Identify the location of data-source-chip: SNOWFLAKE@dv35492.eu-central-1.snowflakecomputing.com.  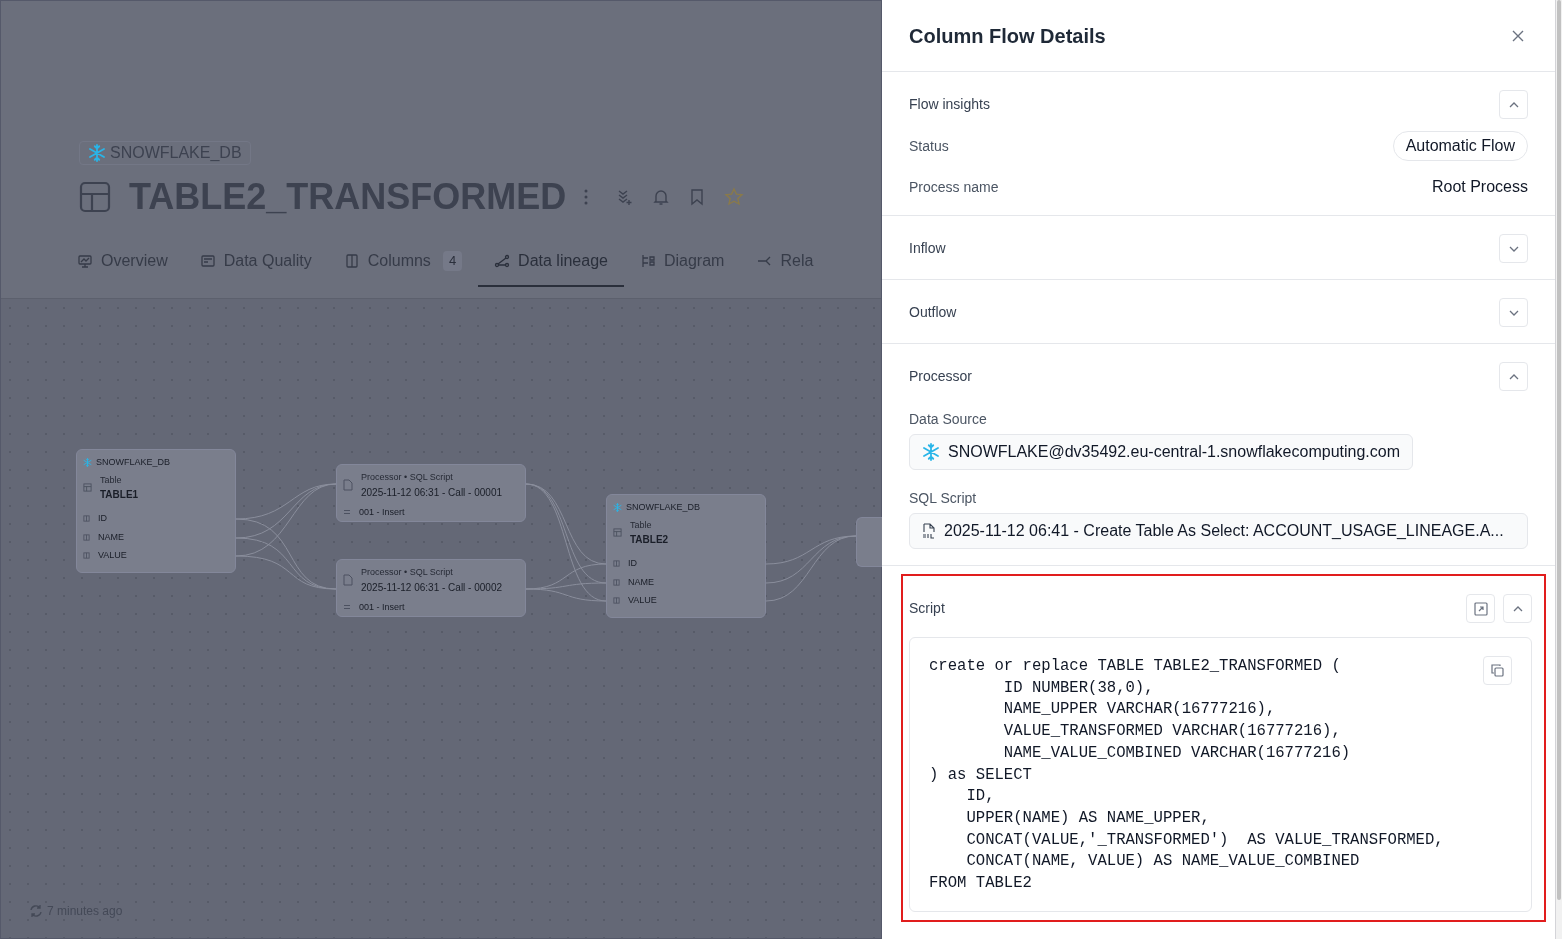
(1161, 452).